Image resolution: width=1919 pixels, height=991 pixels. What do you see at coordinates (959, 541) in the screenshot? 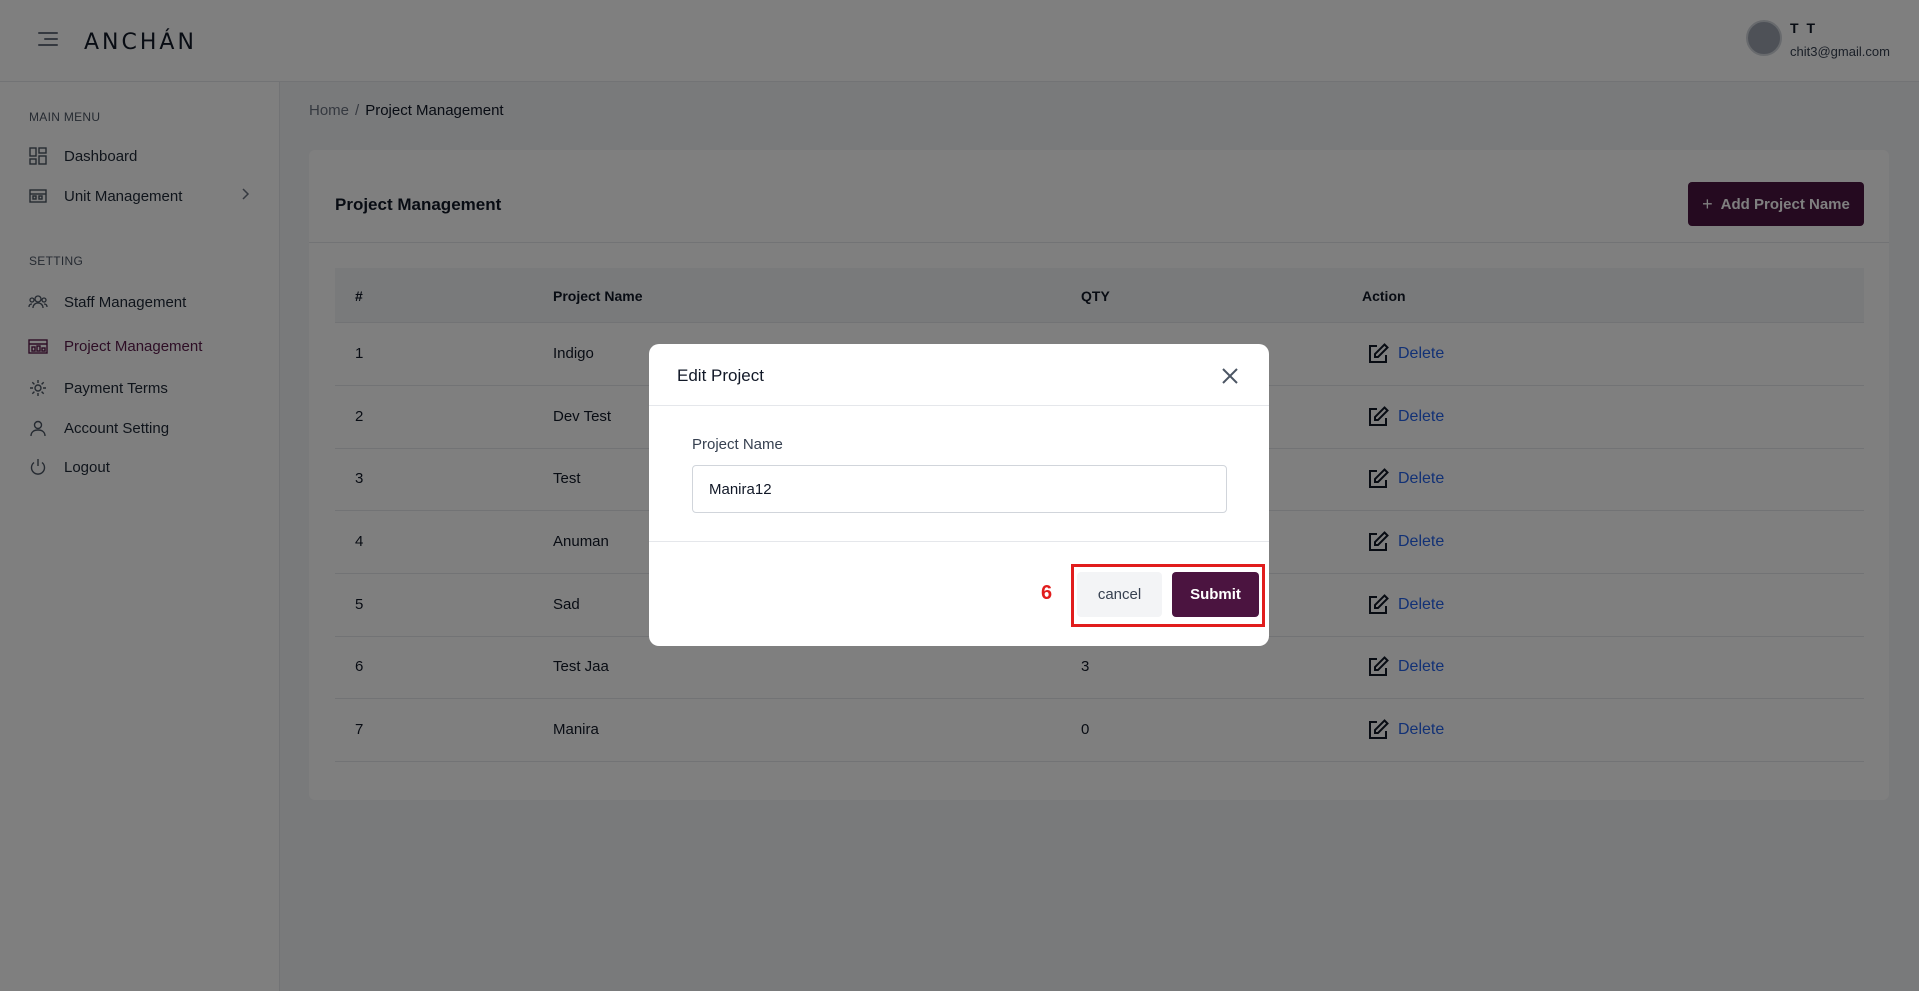
I see `modal-footer-divider` at bounding box center [959, 541].